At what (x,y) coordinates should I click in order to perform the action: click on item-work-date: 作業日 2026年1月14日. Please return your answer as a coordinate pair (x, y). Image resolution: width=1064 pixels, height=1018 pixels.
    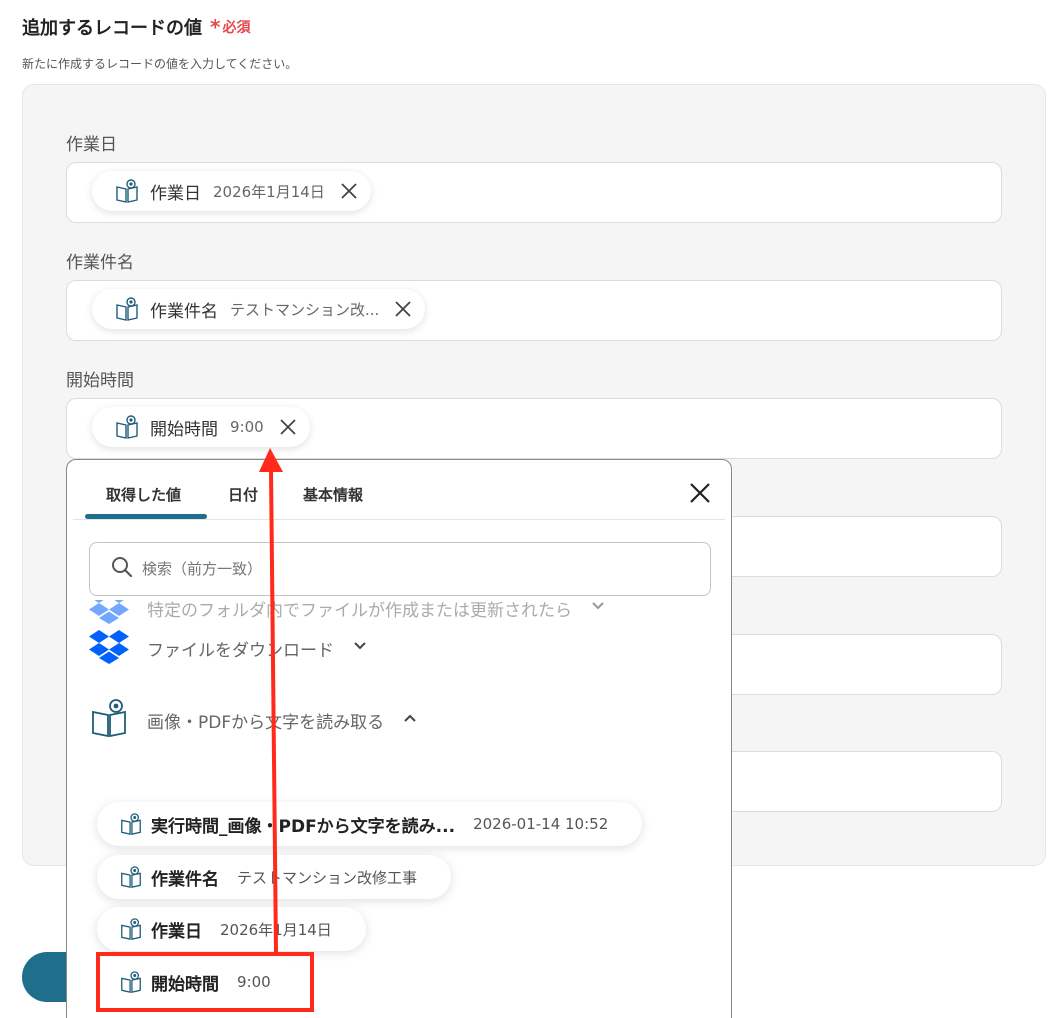
    Looking at the image, I should click on (231, 929).